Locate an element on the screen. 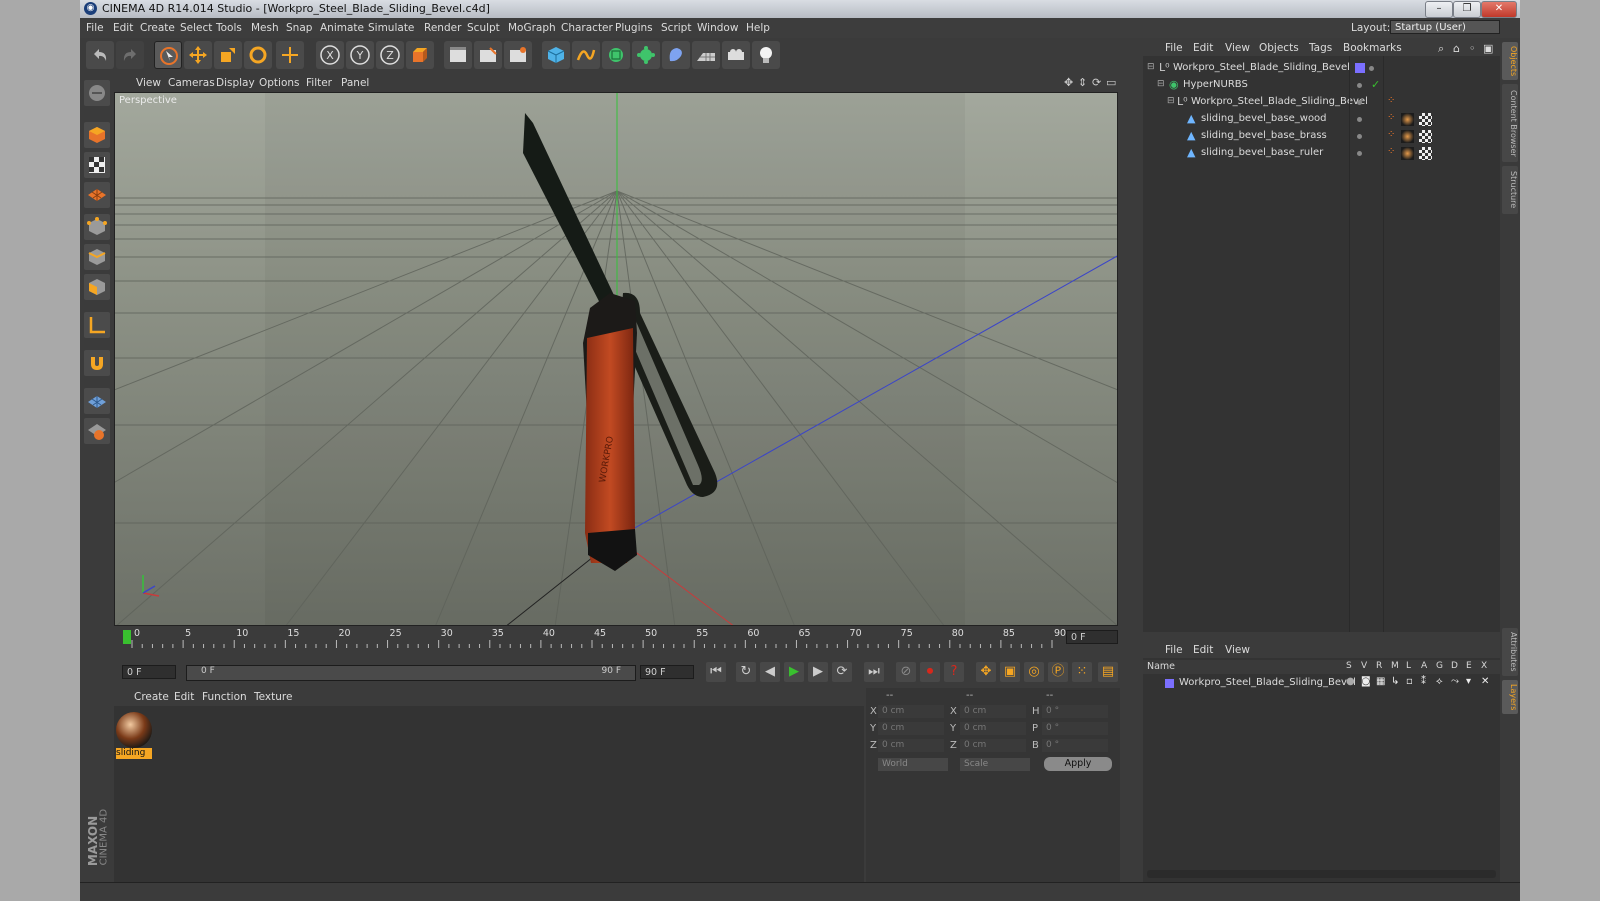 The width and height of the screenshot is (1600, 901). search-icon: ⌕ is located at coordinates (1441, 49).